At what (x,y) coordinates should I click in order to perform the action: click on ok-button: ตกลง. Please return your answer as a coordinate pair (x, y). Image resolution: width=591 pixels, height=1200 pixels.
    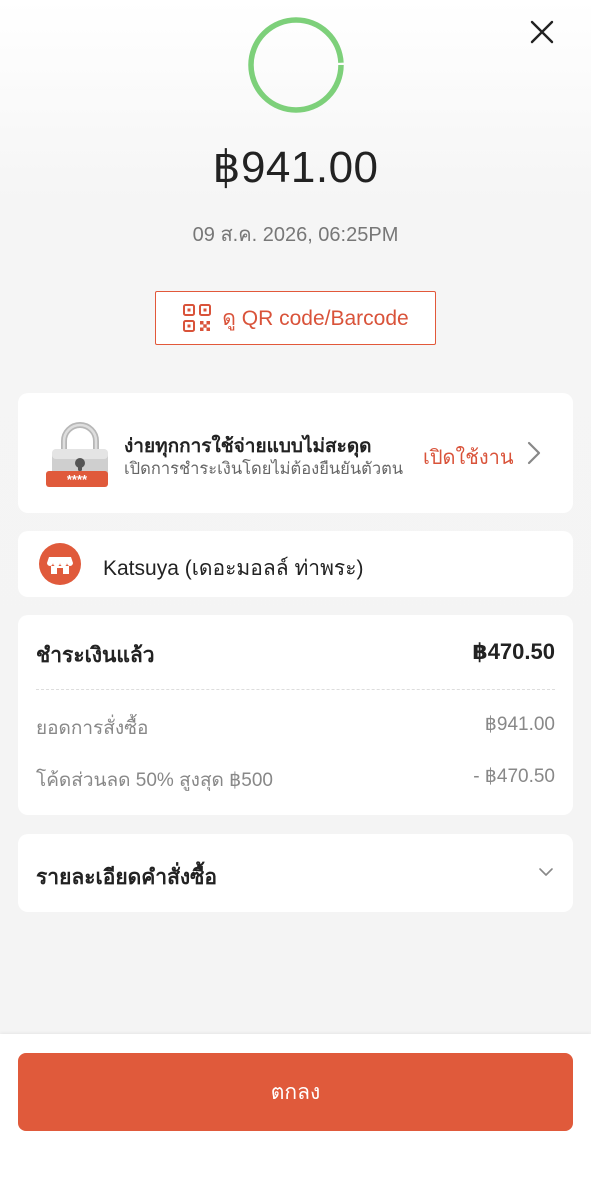
    Looking at the image, I should click on (295, 1092).